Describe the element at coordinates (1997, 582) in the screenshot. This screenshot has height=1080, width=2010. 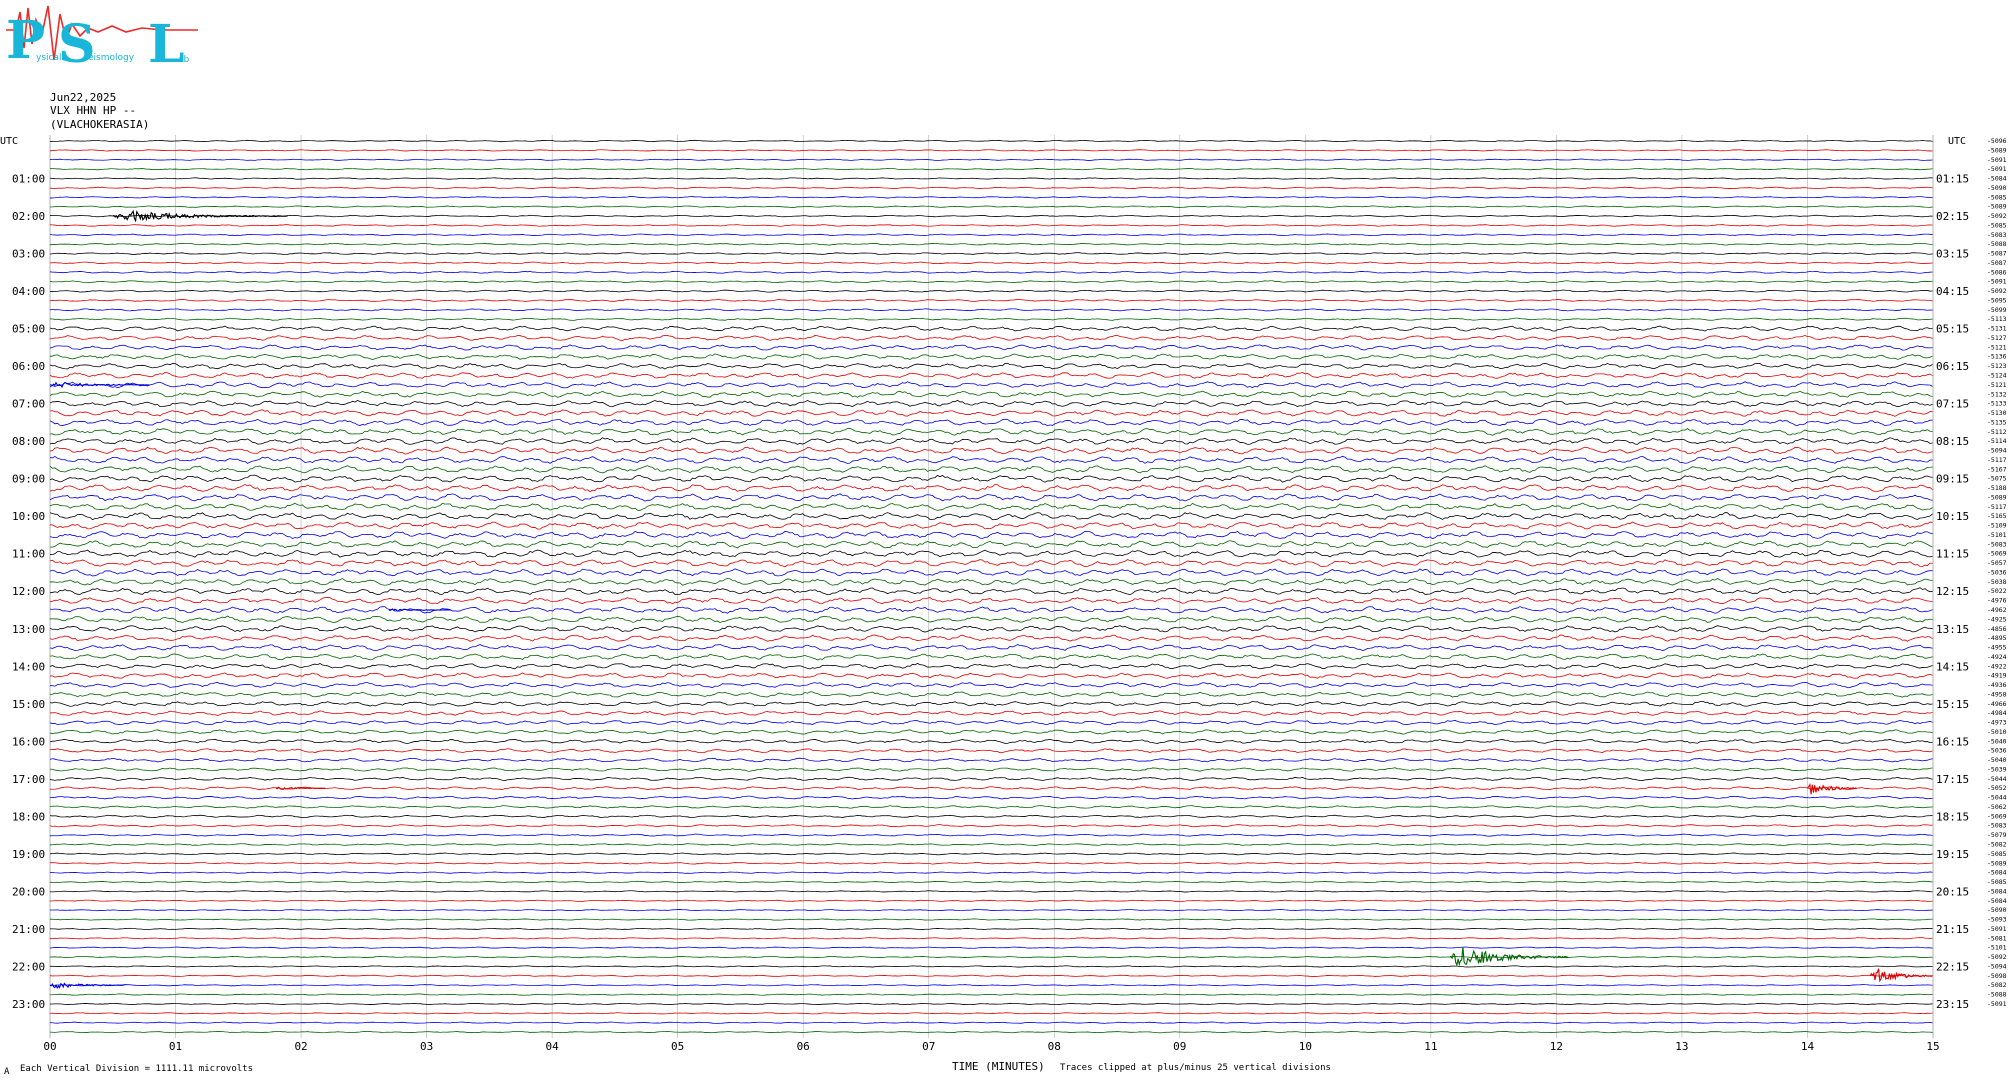
I see `trace-offset-label: -5038` at that location.